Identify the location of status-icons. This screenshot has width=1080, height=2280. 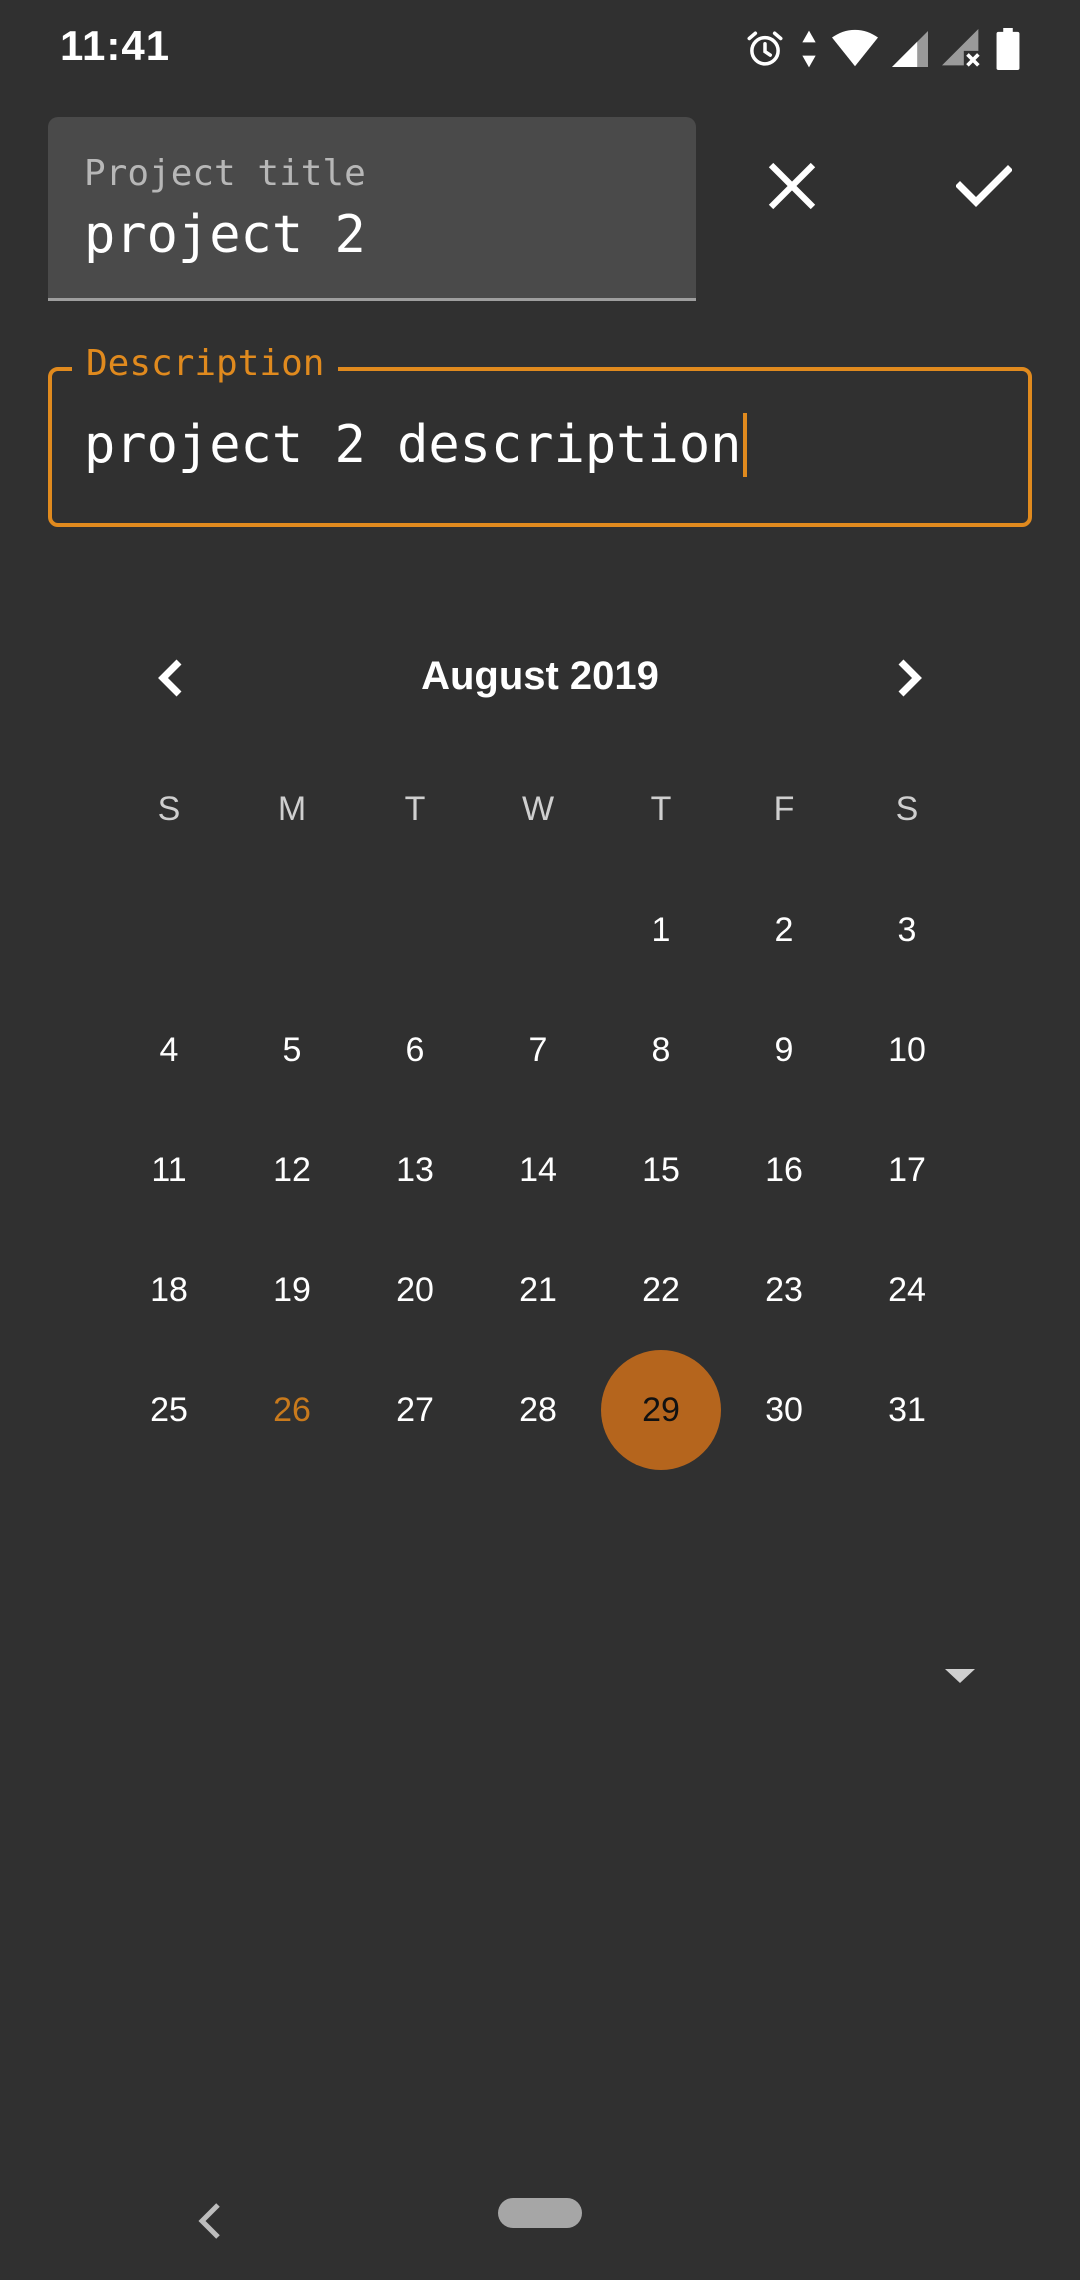
(882, 49).